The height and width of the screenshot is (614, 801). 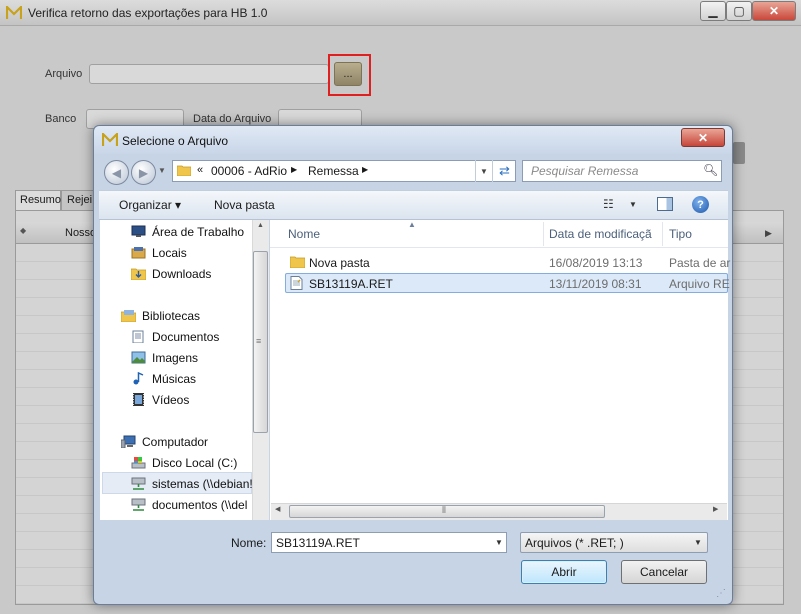 I want to click on nav-item-sistemas: sistemas (\\debian!, so click(x=202, y=484).